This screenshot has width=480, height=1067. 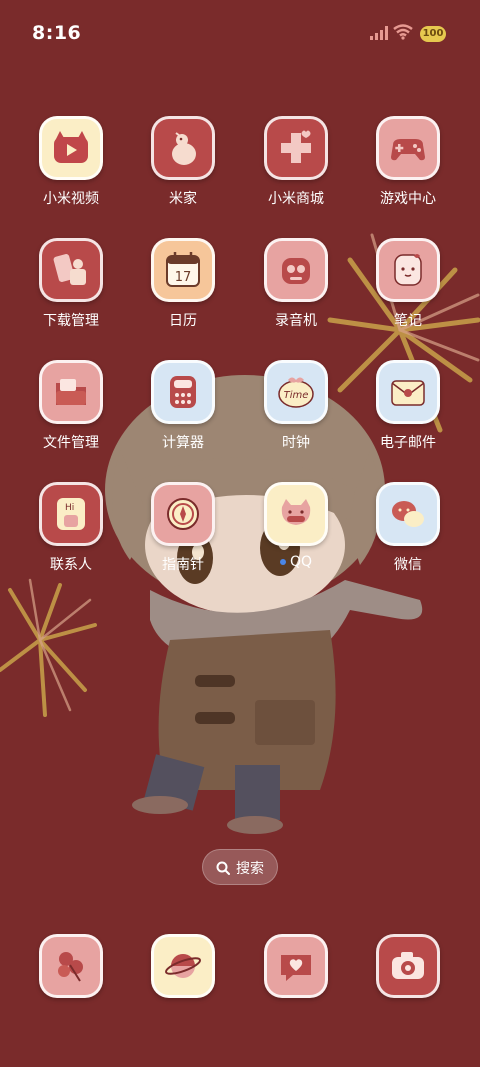 I want to click on wechat-bubbles-icon, so click(x=408, y=514).